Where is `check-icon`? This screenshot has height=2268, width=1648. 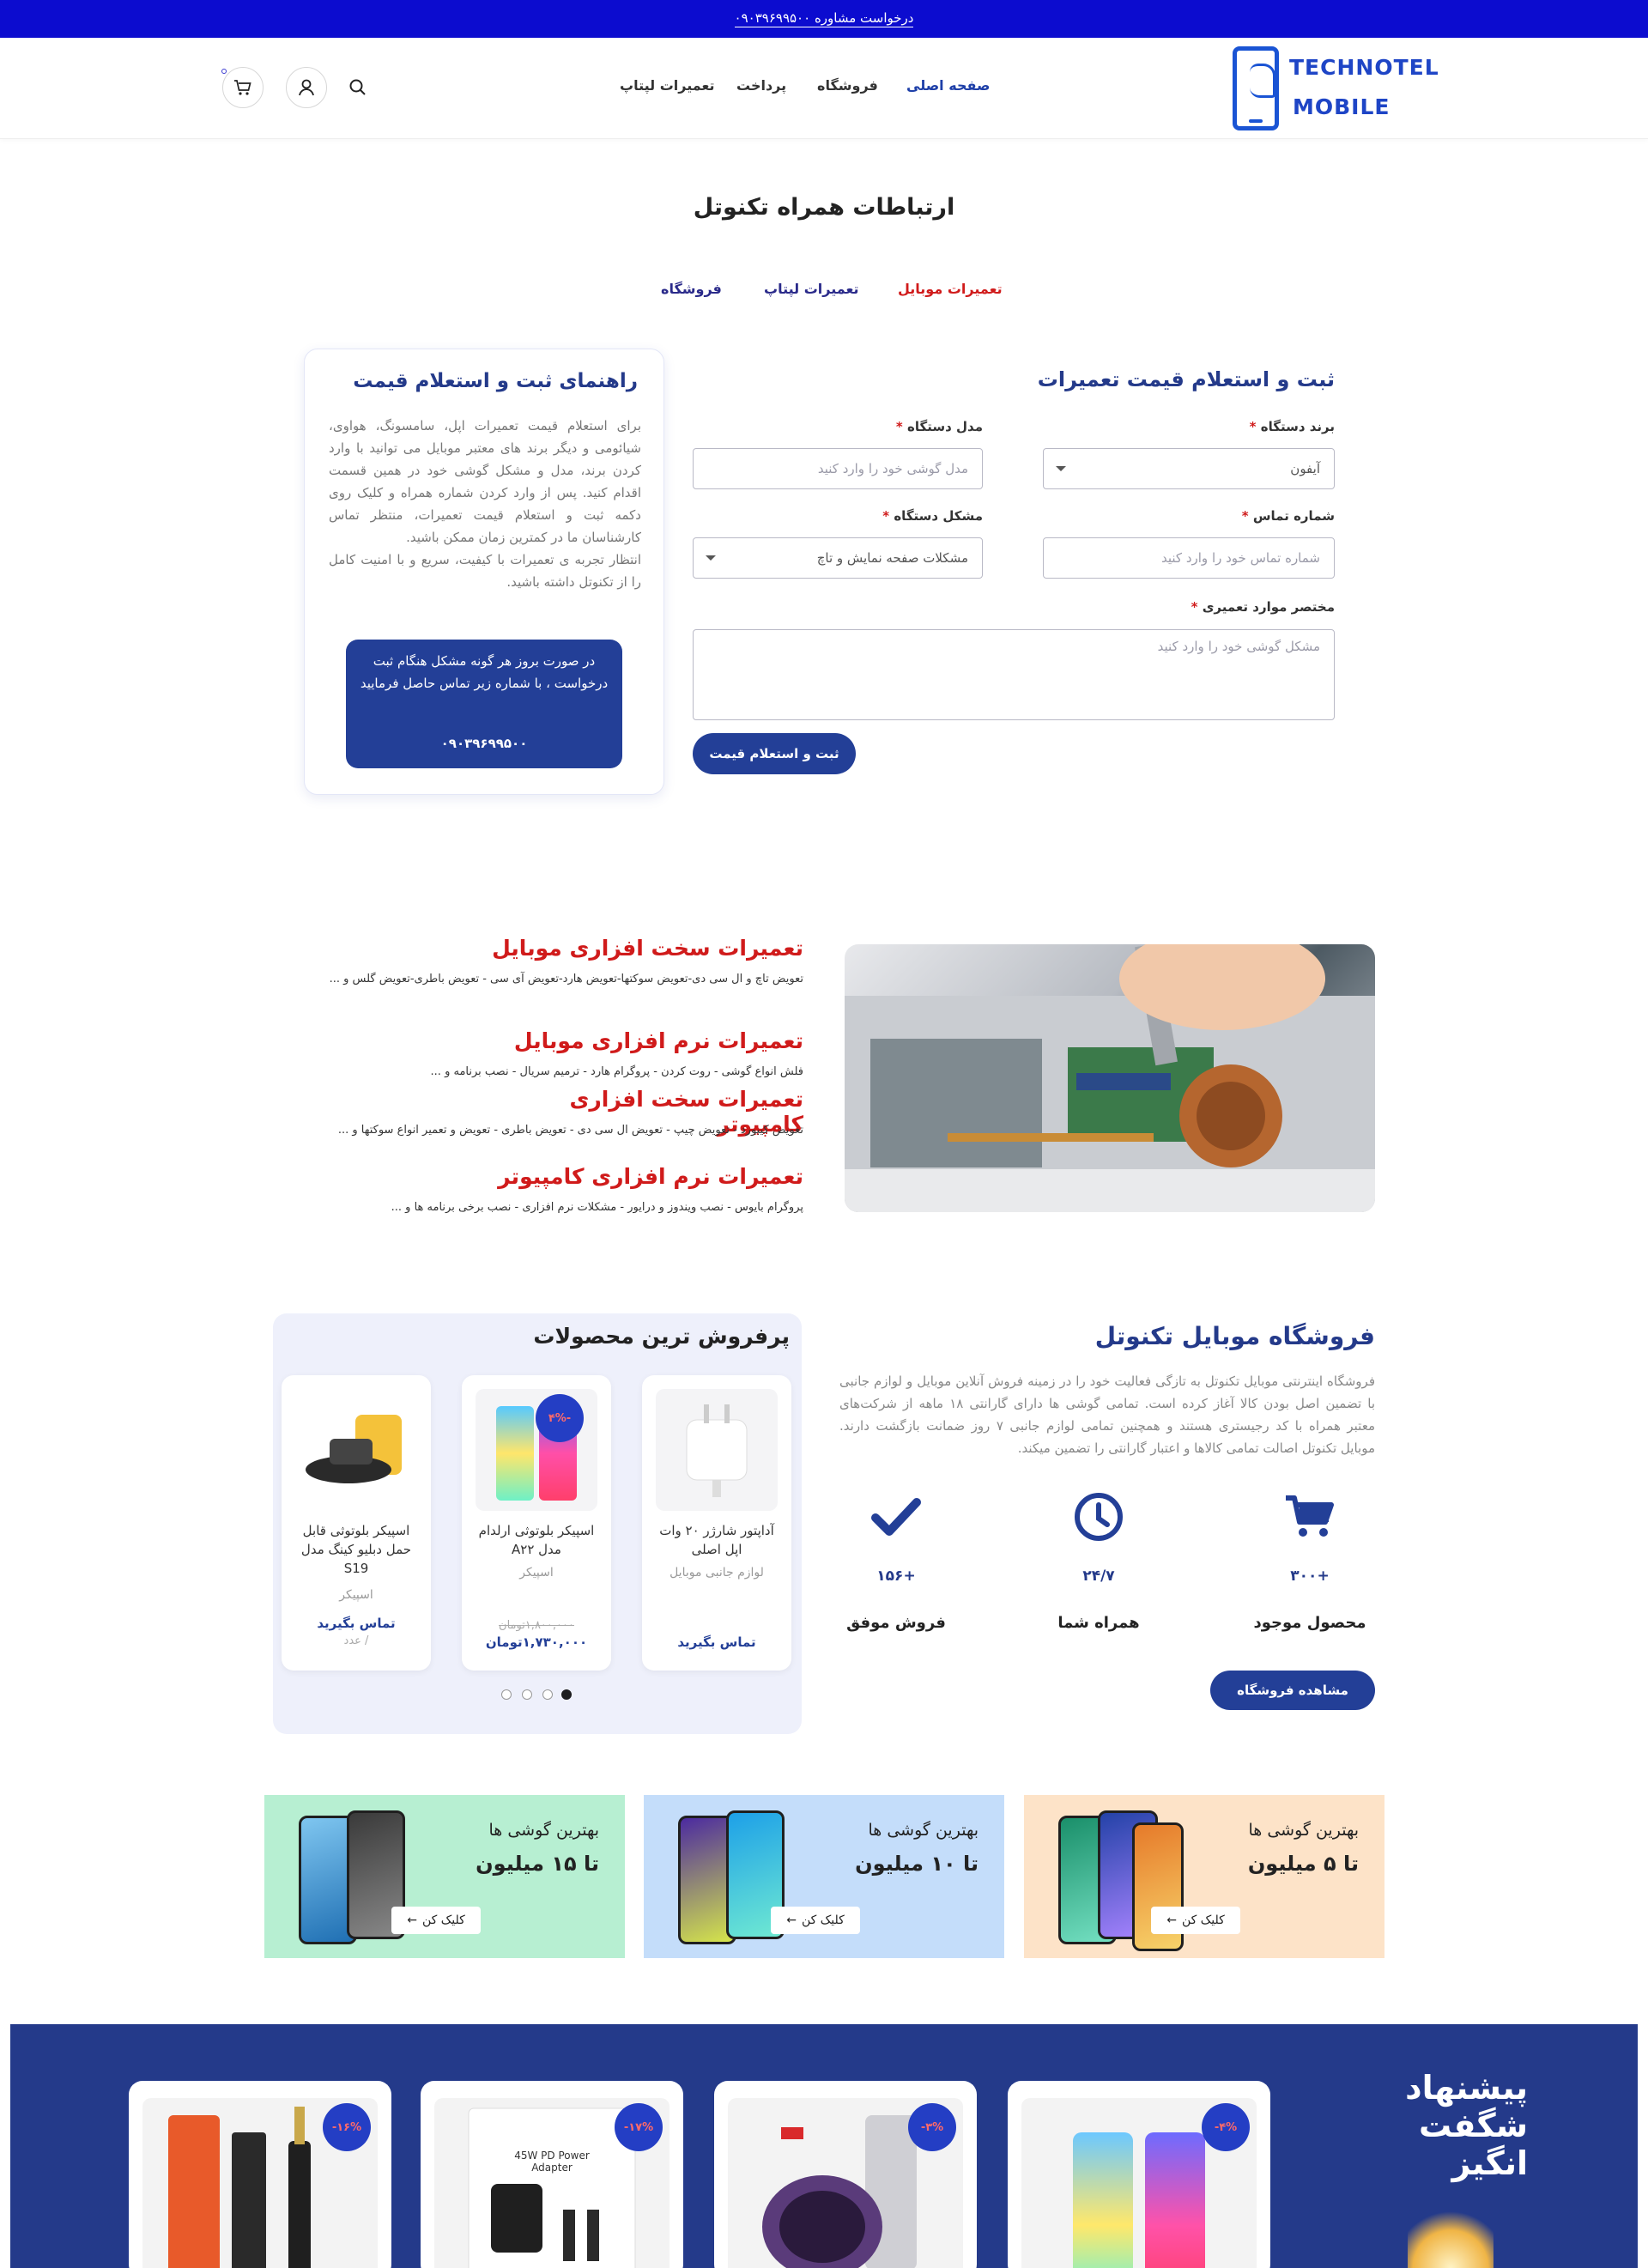 check-icon is located at coordinates (896, 1517).